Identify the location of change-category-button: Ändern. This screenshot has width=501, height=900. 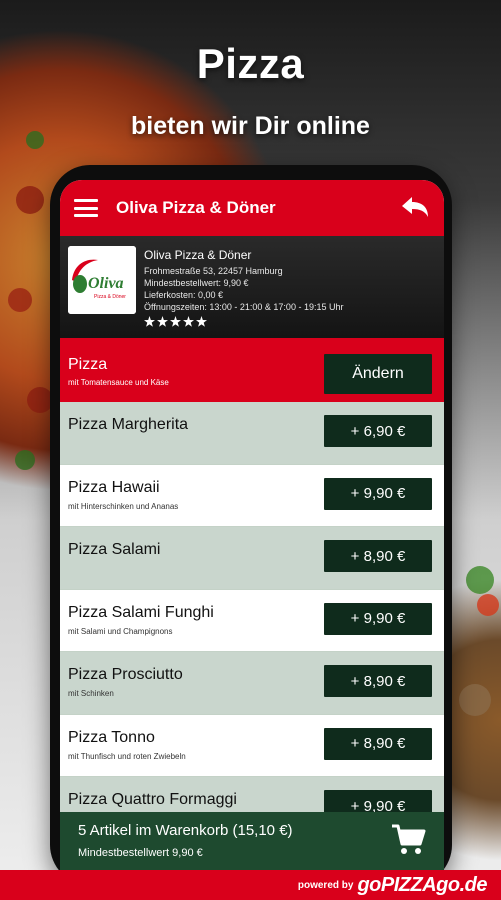
(378, 374).